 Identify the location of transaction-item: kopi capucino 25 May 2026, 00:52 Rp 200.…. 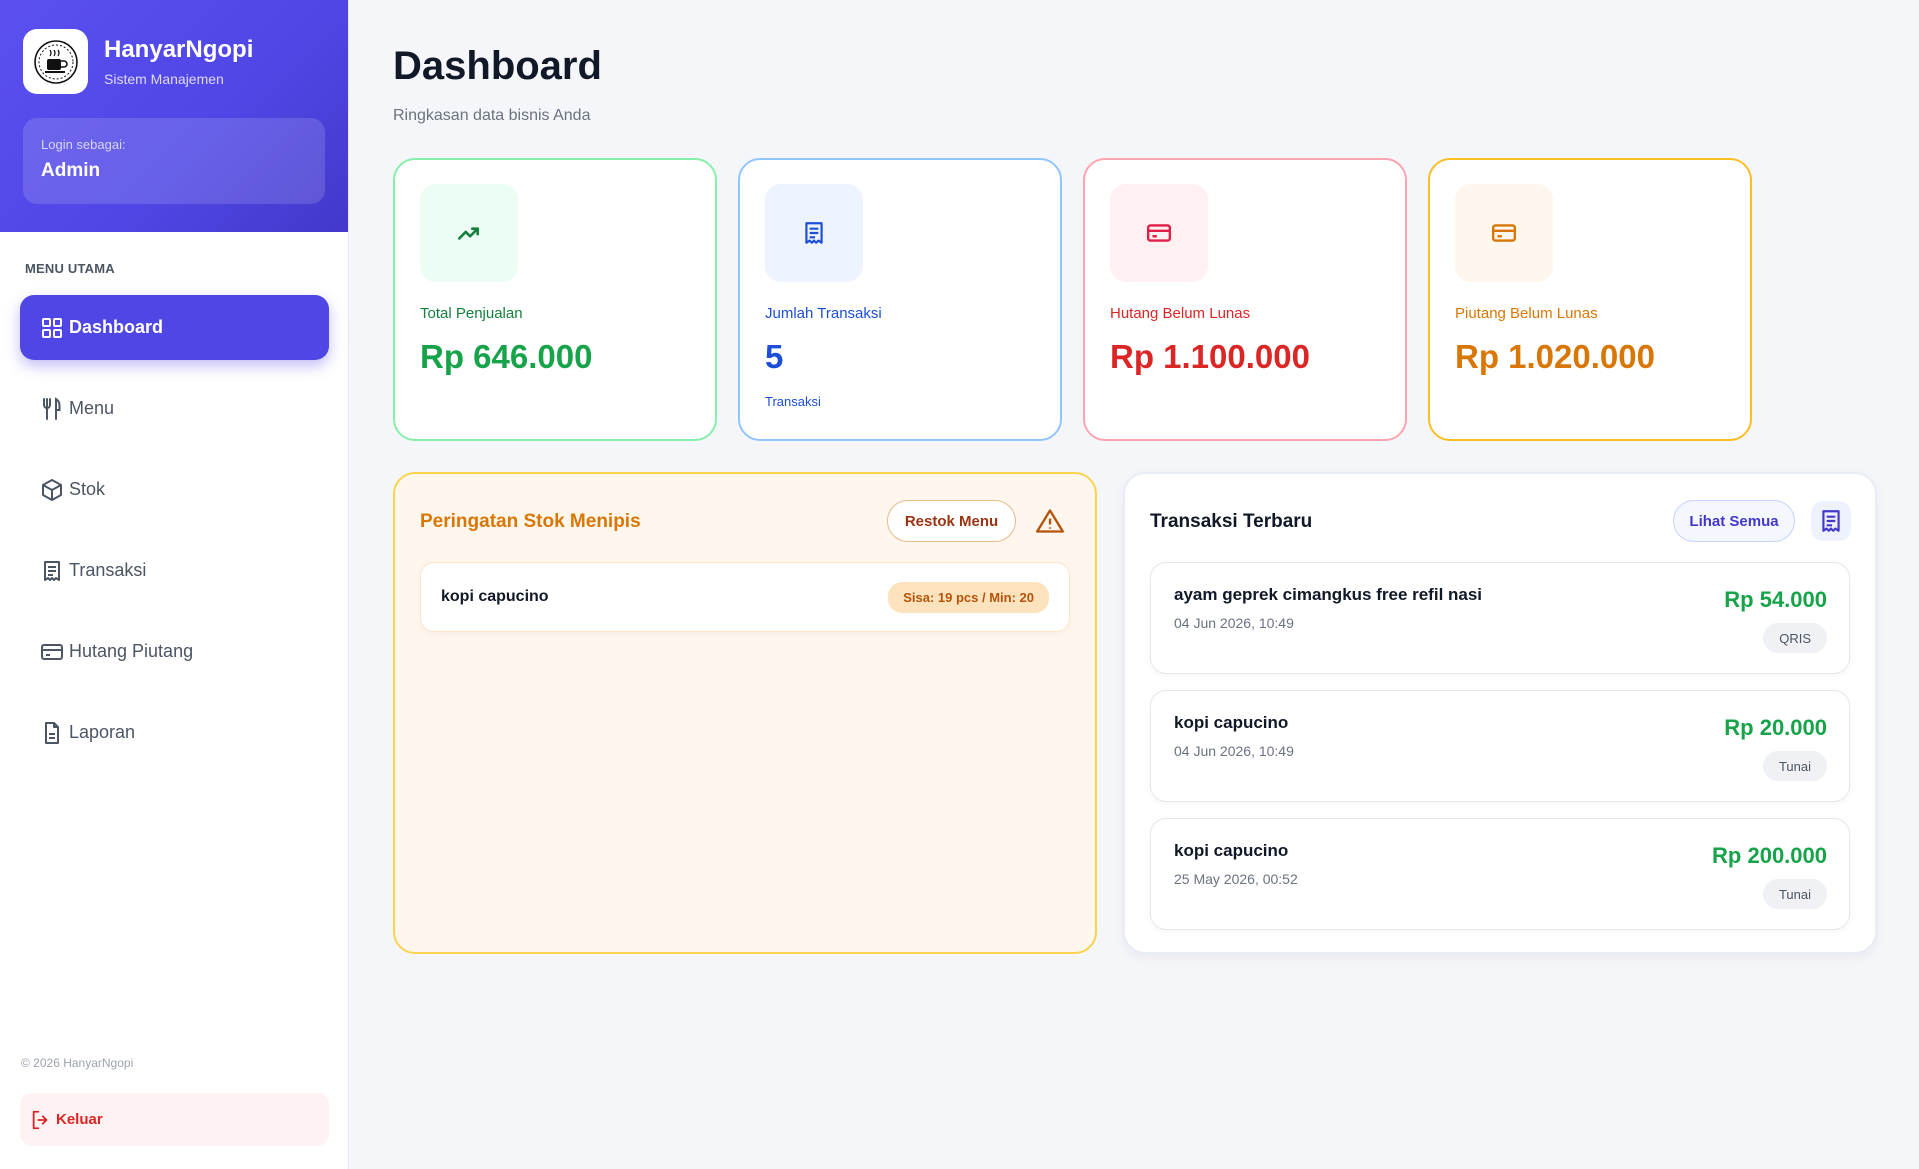
(1500, 874).